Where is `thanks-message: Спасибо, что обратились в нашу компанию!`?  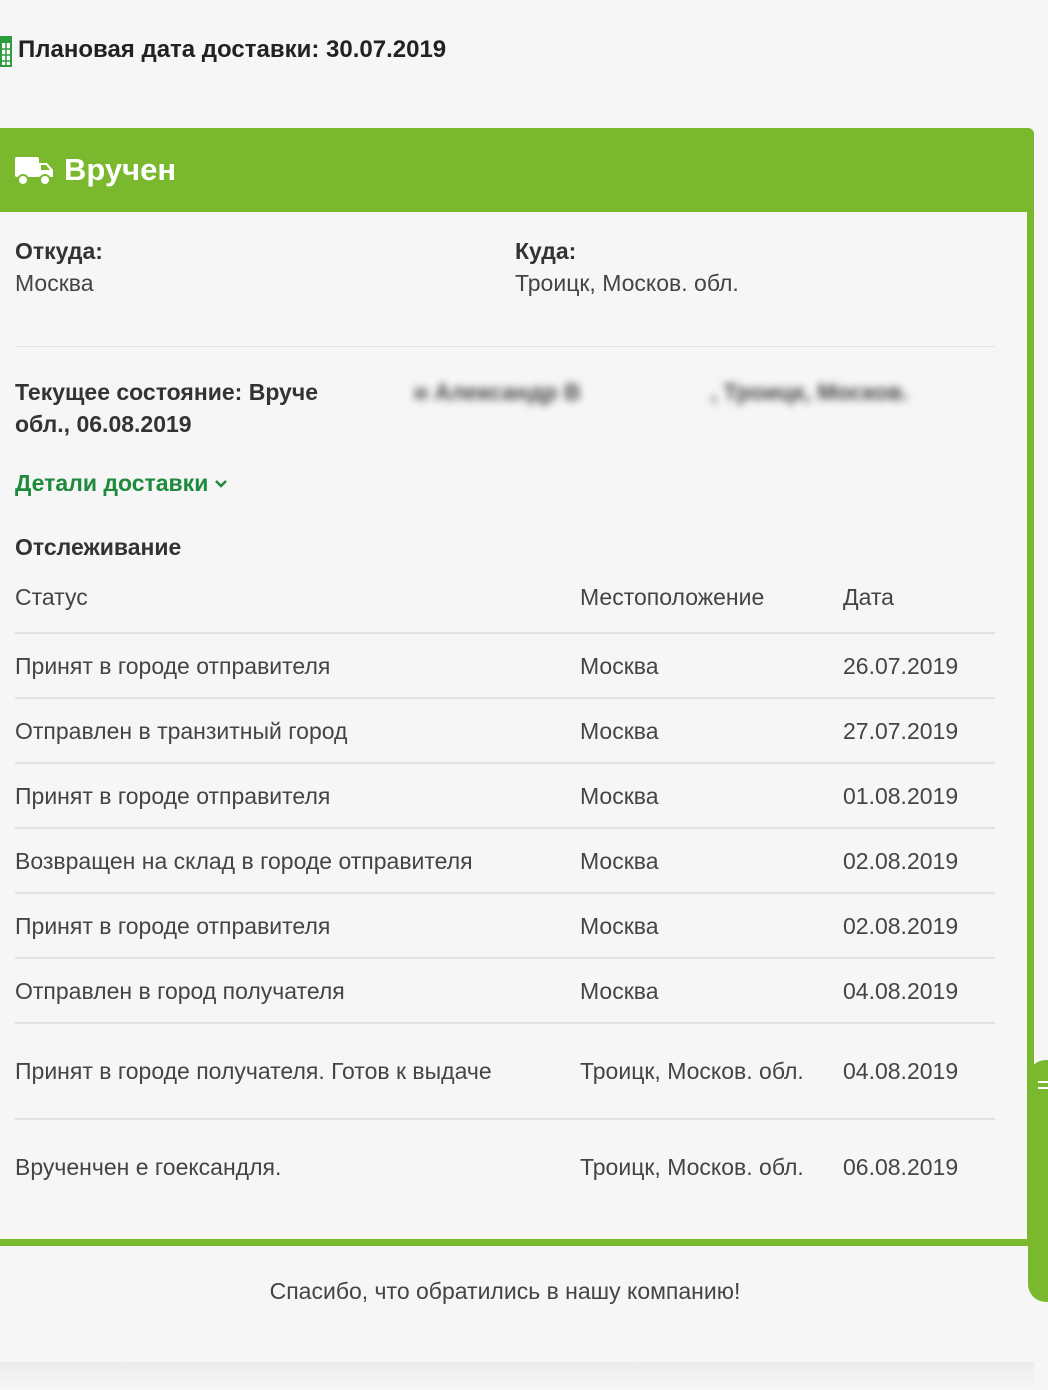 thanks-message: Спасибо, что обратились в нашу компанию! is located at coordinates (505, 1291).